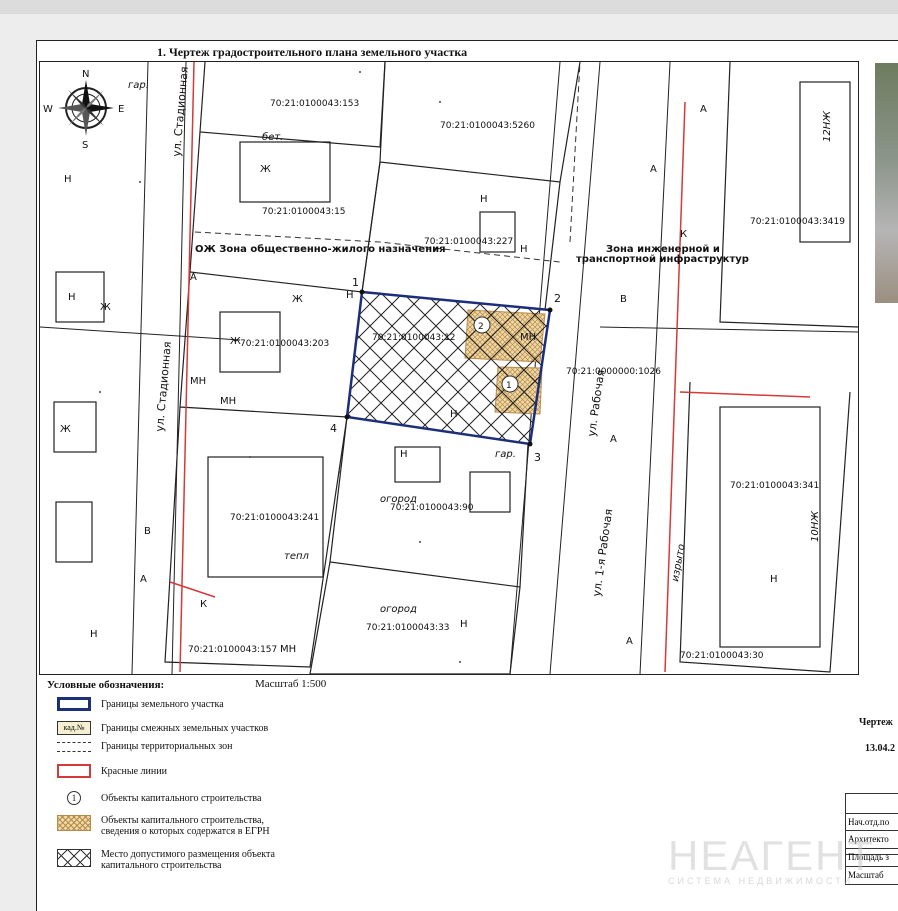 Image resolution: width=898 pixels, height=911 pixels. What do you see at coordinates (880, 748) in the screenshot?
I see `date-label: 13.04.2` at bounding box center [880, 748].